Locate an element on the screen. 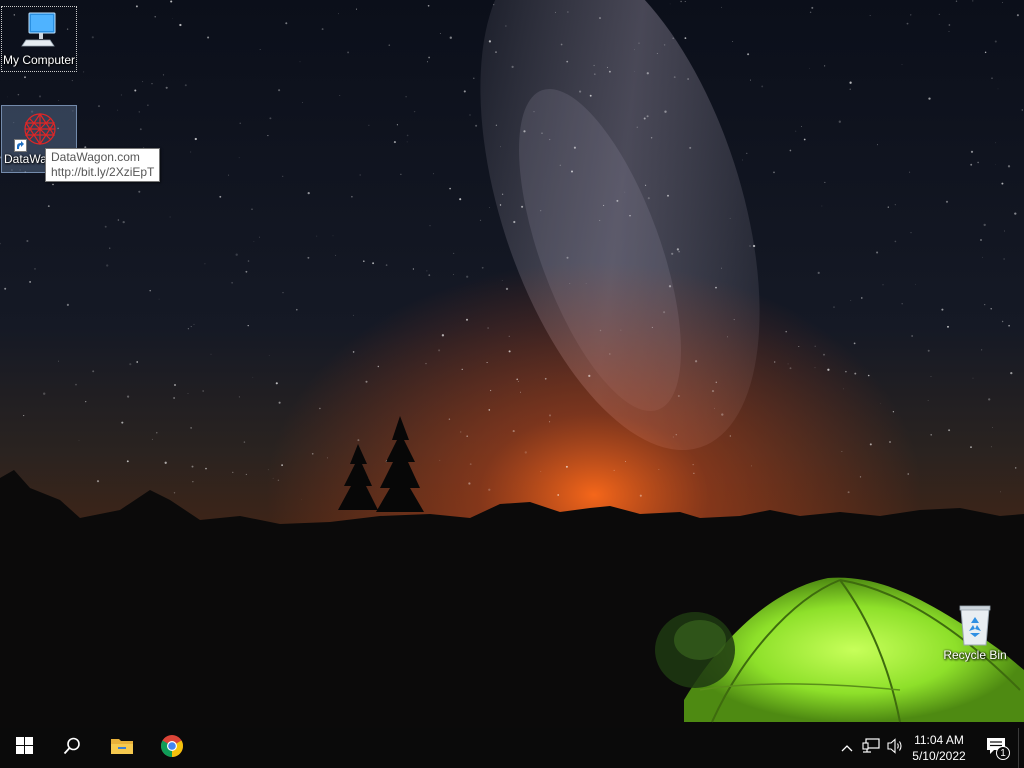 The width and height of the screenshot is (1024, 768). tooltip-line-name: DataWagon.com is located at coordinates (95, 157).